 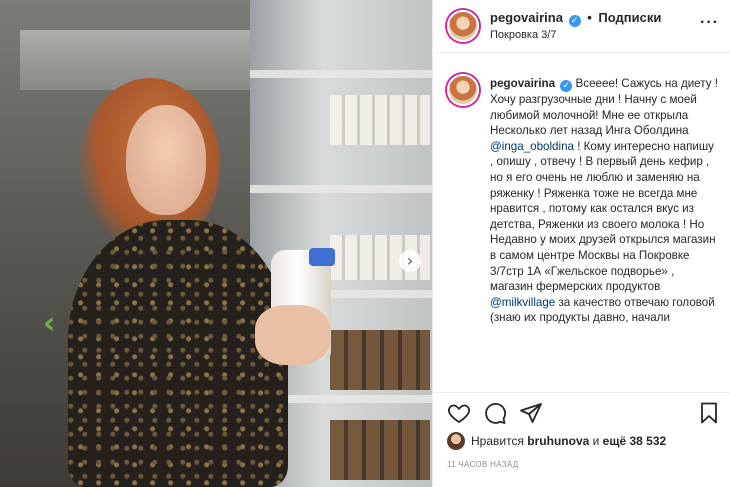 I want to click on mention-link: @milkvillage, so click(x=522, y=302).